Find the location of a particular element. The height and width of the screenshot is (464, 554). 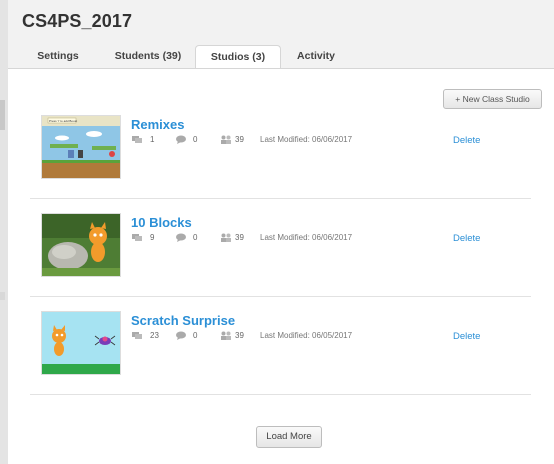

page-title: CS4PS_2017 is located at coordinates (77, 21).